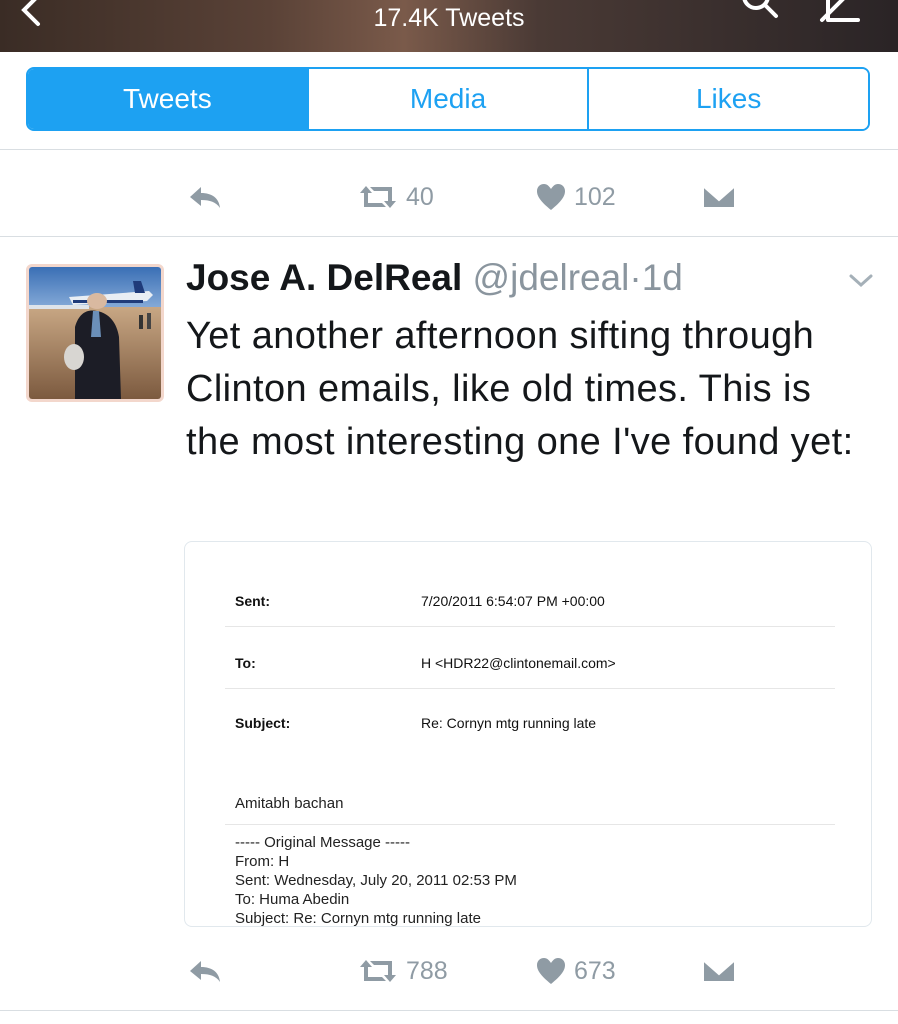  Describe the element at coordinates (420, 601) in the screenshot. I see `email-sent-row: Sent: 7/20/2011 6:54:07 PM +00:00` at that location.